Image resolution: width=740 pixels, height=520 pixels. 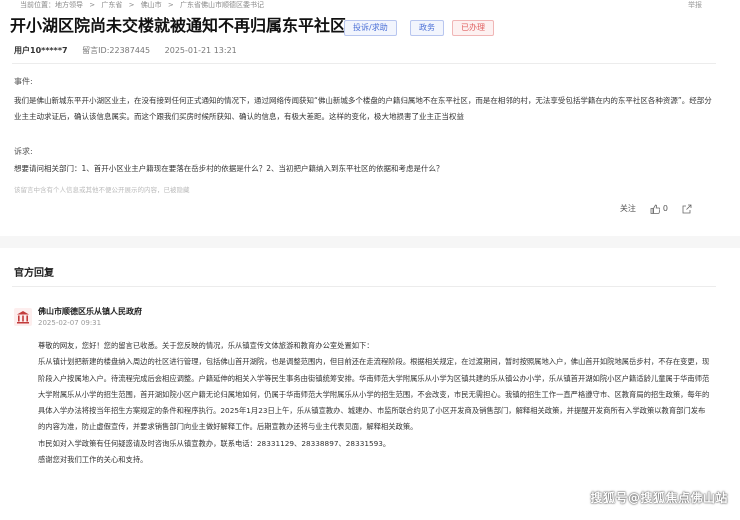 I want to click on share-button, so click(x=687, y=209).